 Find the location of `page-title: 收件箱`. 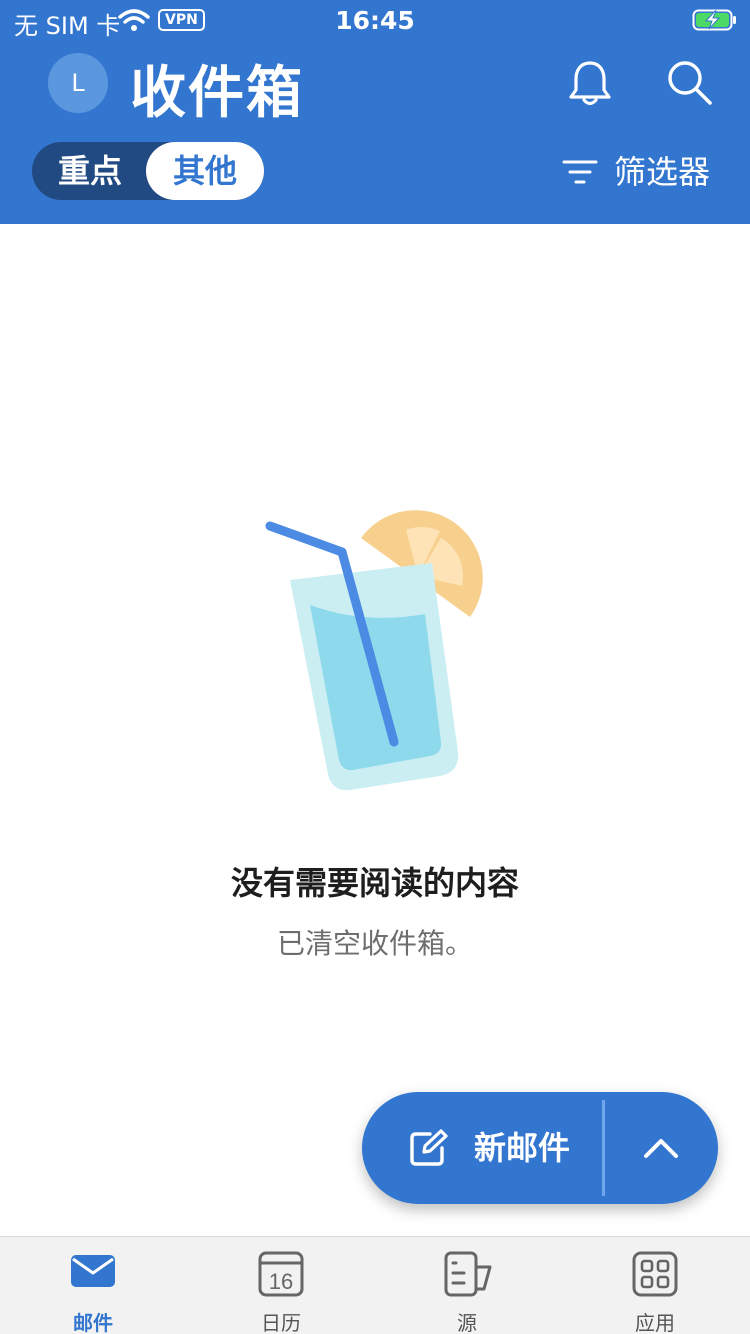

page-title: 收件箱 is located at coordinates (217, 93).